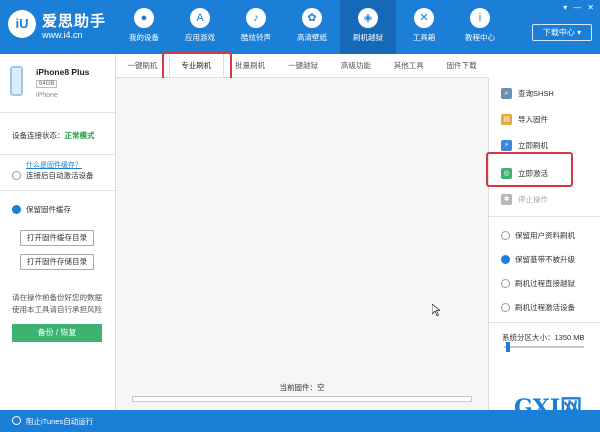 The width and height of the screenshot is (600, 432). I want to click on download-center-button: 下载中心 ▾, so click(562, 32).